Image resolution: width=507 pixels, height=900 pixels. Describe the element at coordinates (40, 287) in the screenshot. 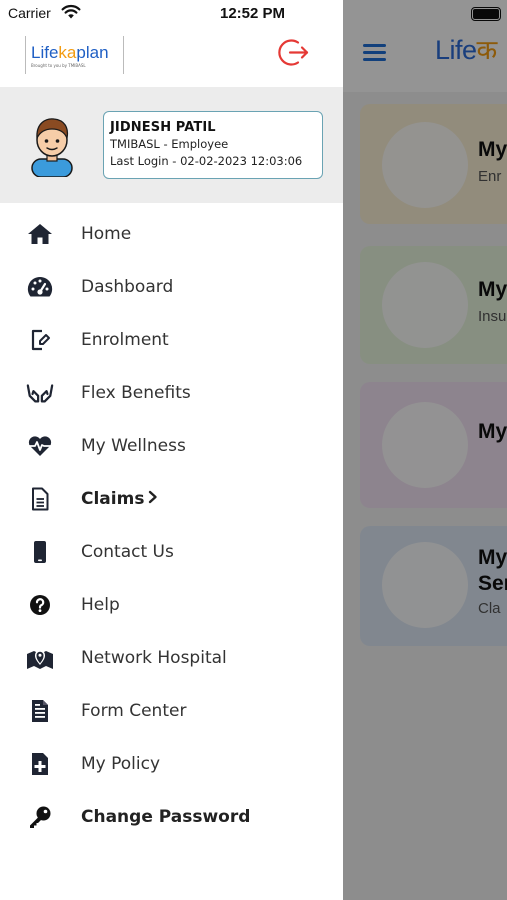

I see `speedometer-icon` at that location.